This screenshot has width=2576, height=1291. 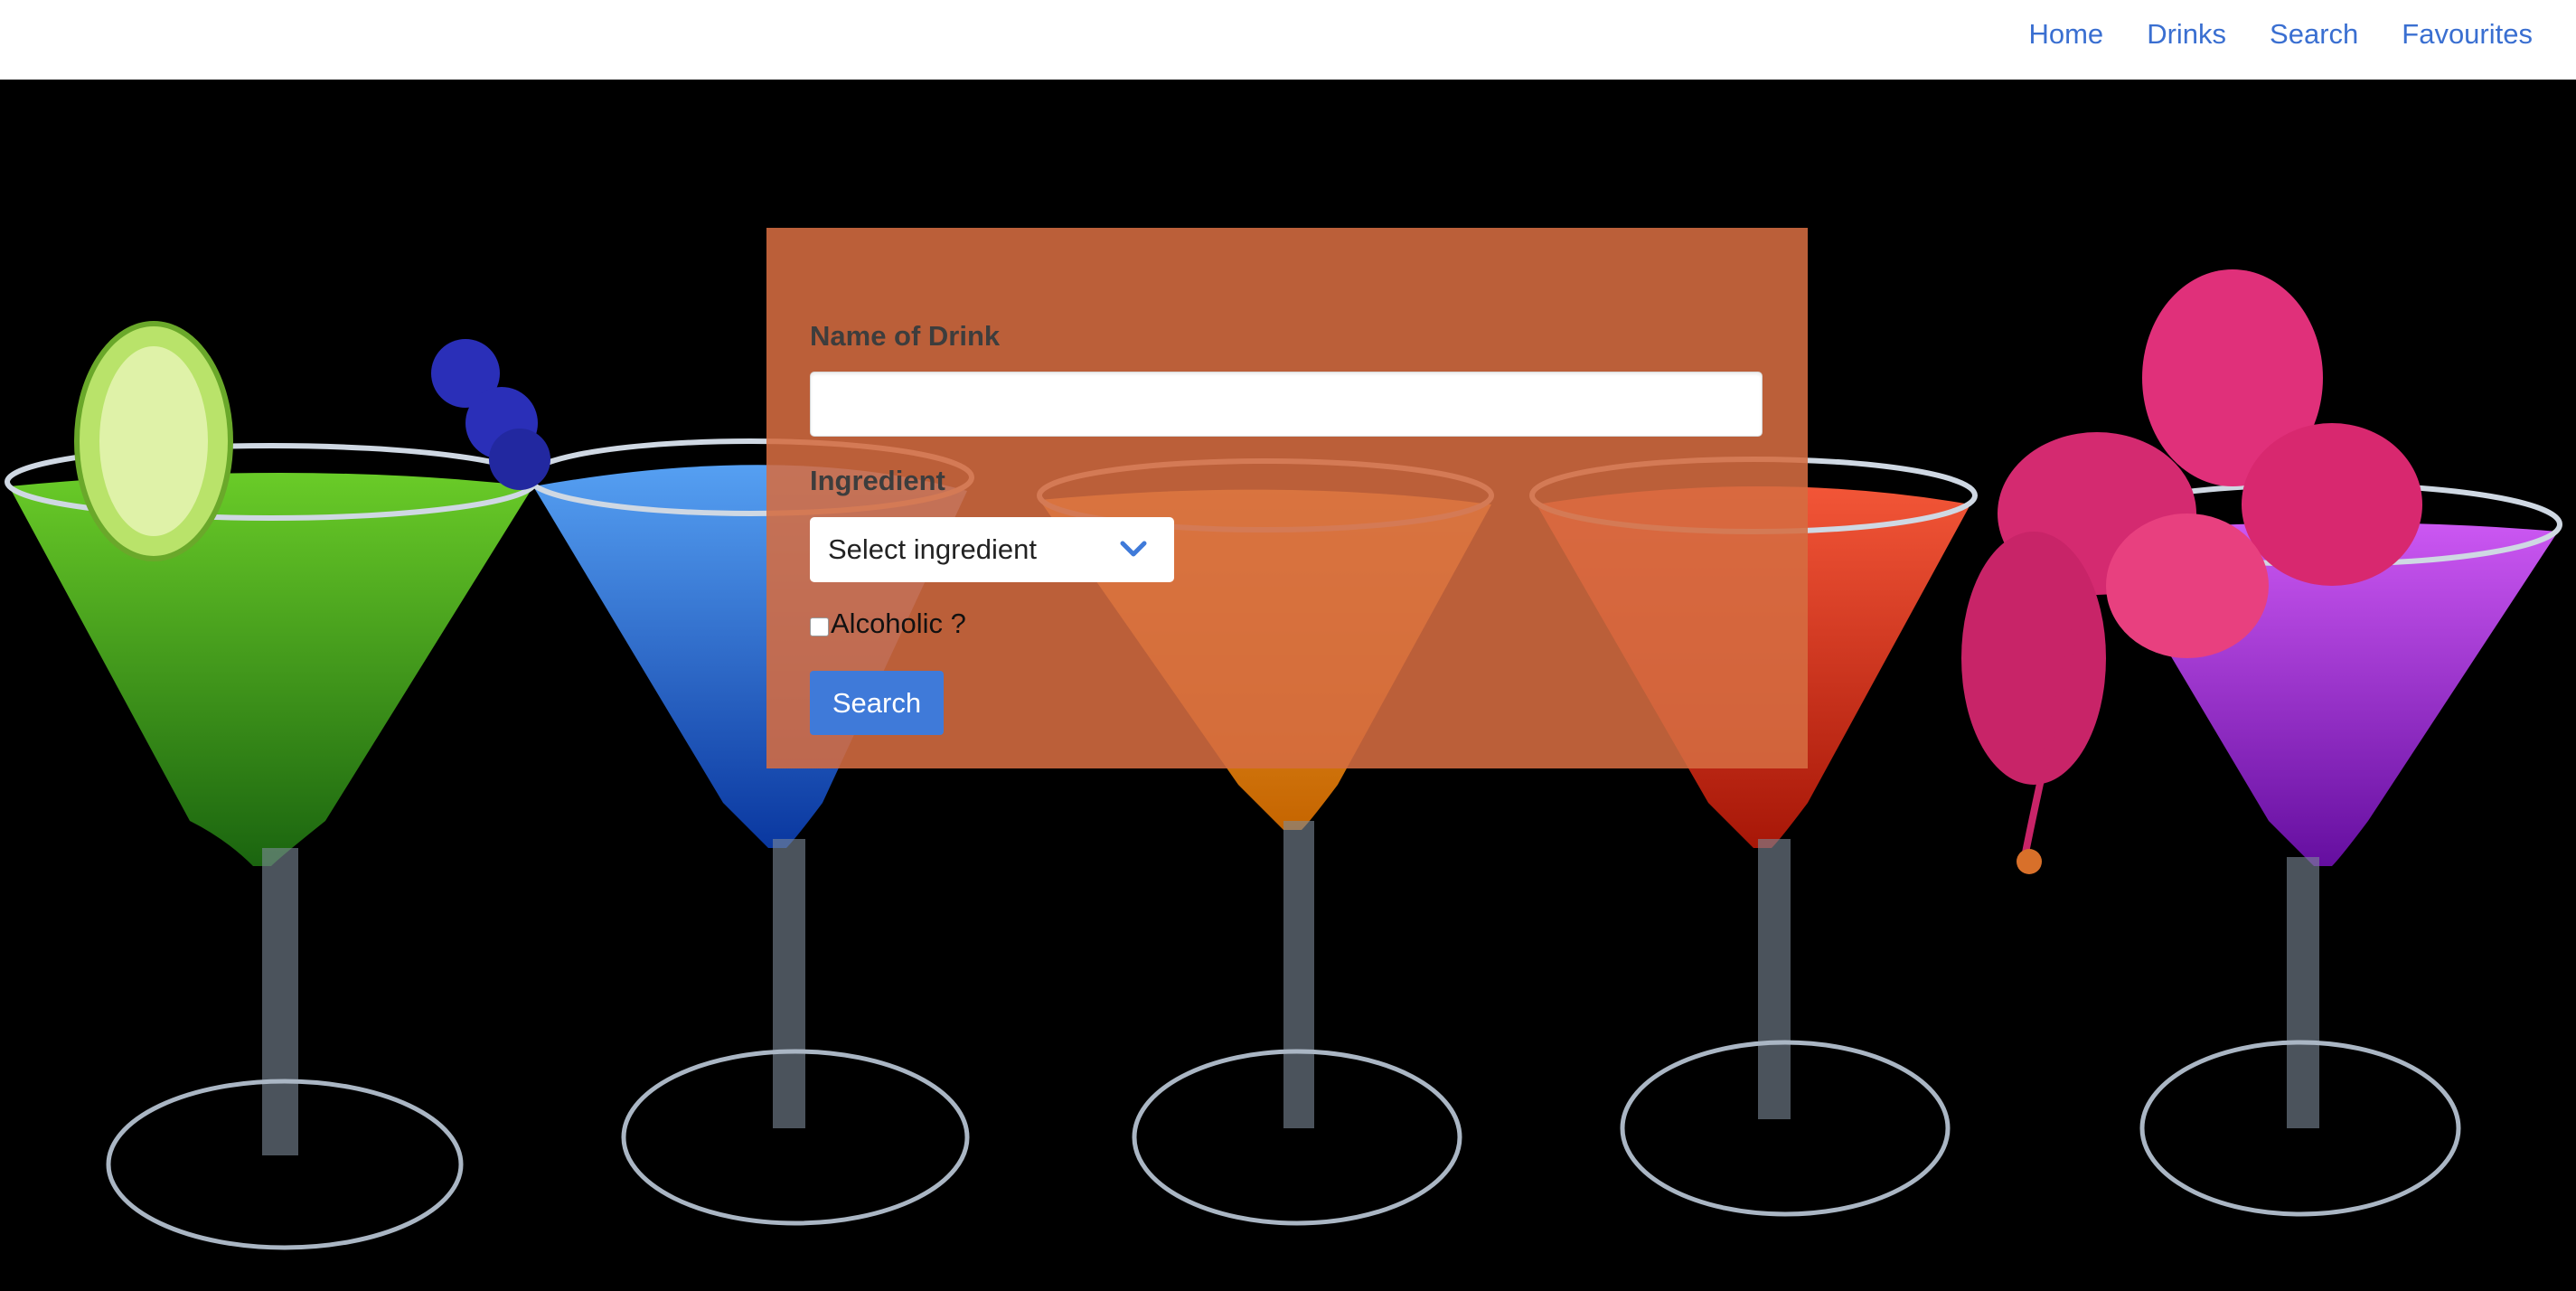 I want to click on nav-links: Home Drinks Search Favourites, so click(x=2280, y=34).